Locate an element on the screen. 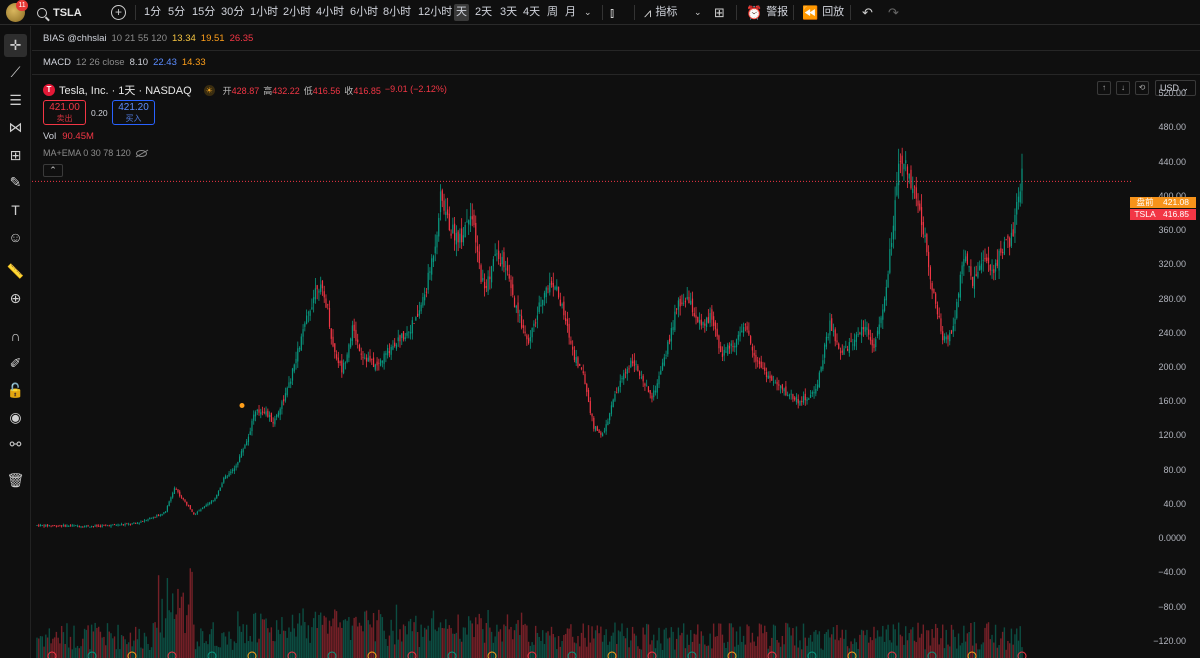 This screenshot has width=1200, height=658. eye-icon: ◉ is located at coordinates (15, 417).